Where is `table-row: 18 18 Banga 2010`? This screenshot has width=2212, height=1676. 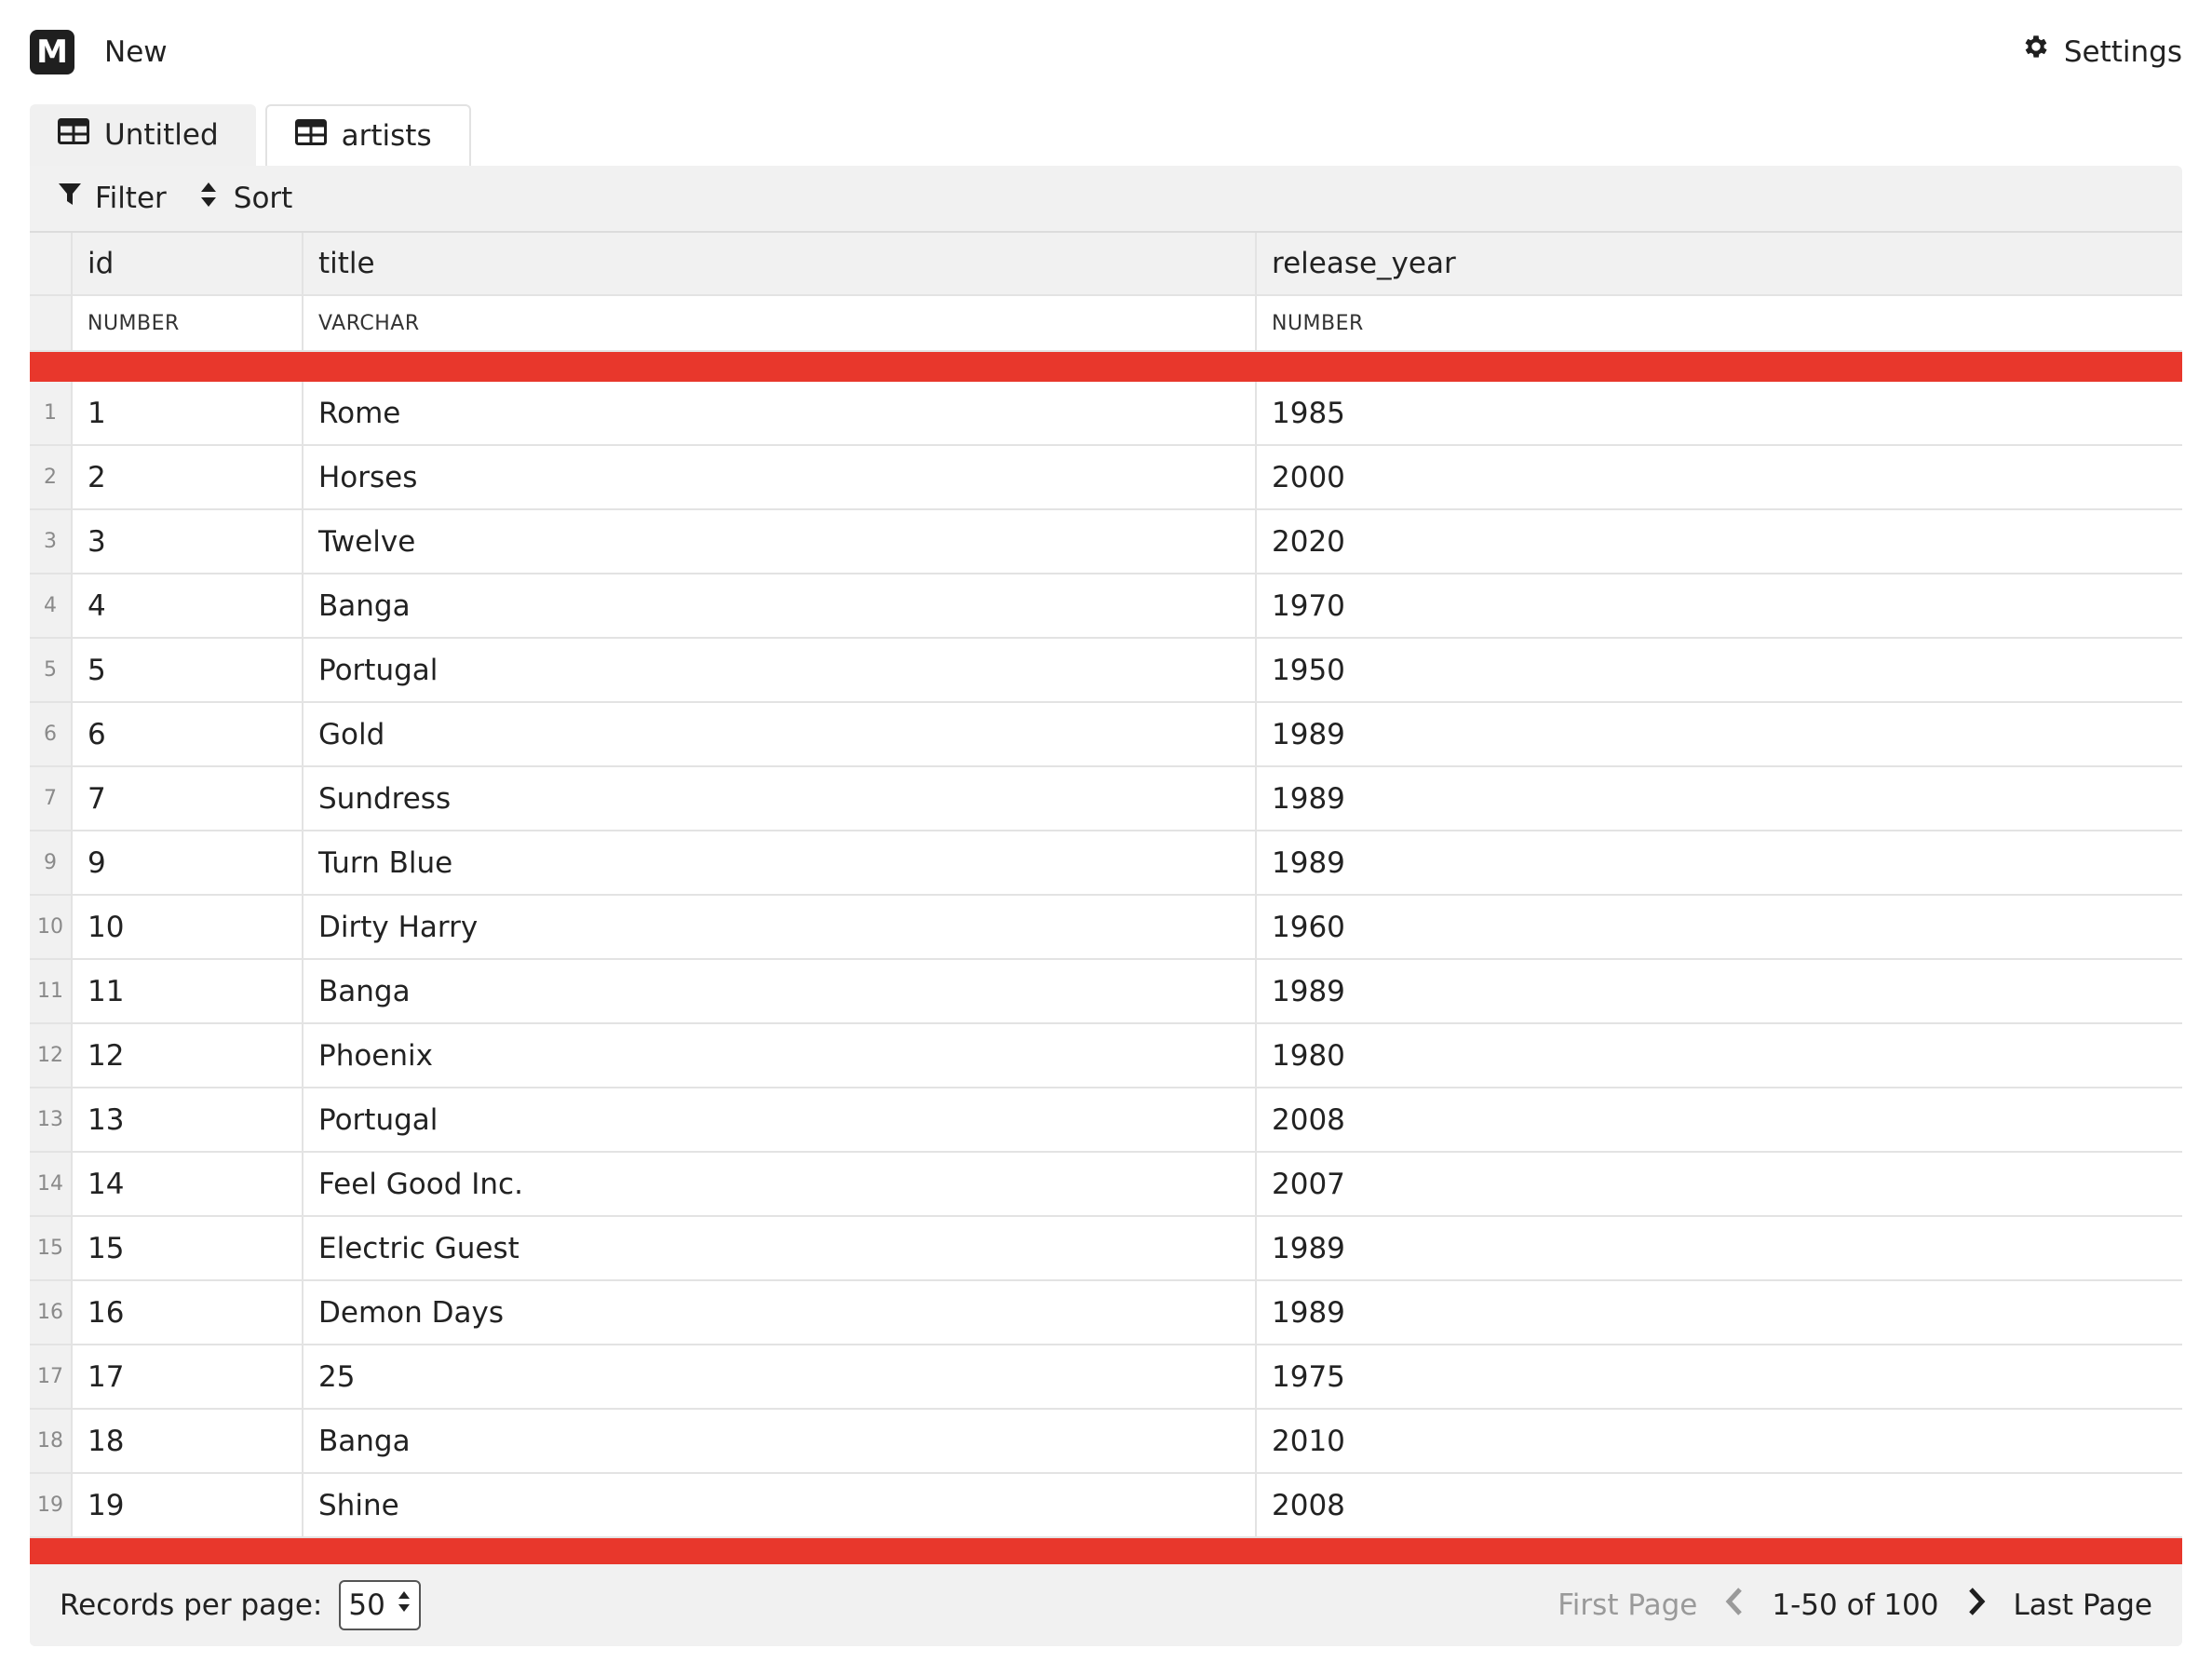
table-row: 18 18 Banga 2010 is located at coordinates (1106, 1442).